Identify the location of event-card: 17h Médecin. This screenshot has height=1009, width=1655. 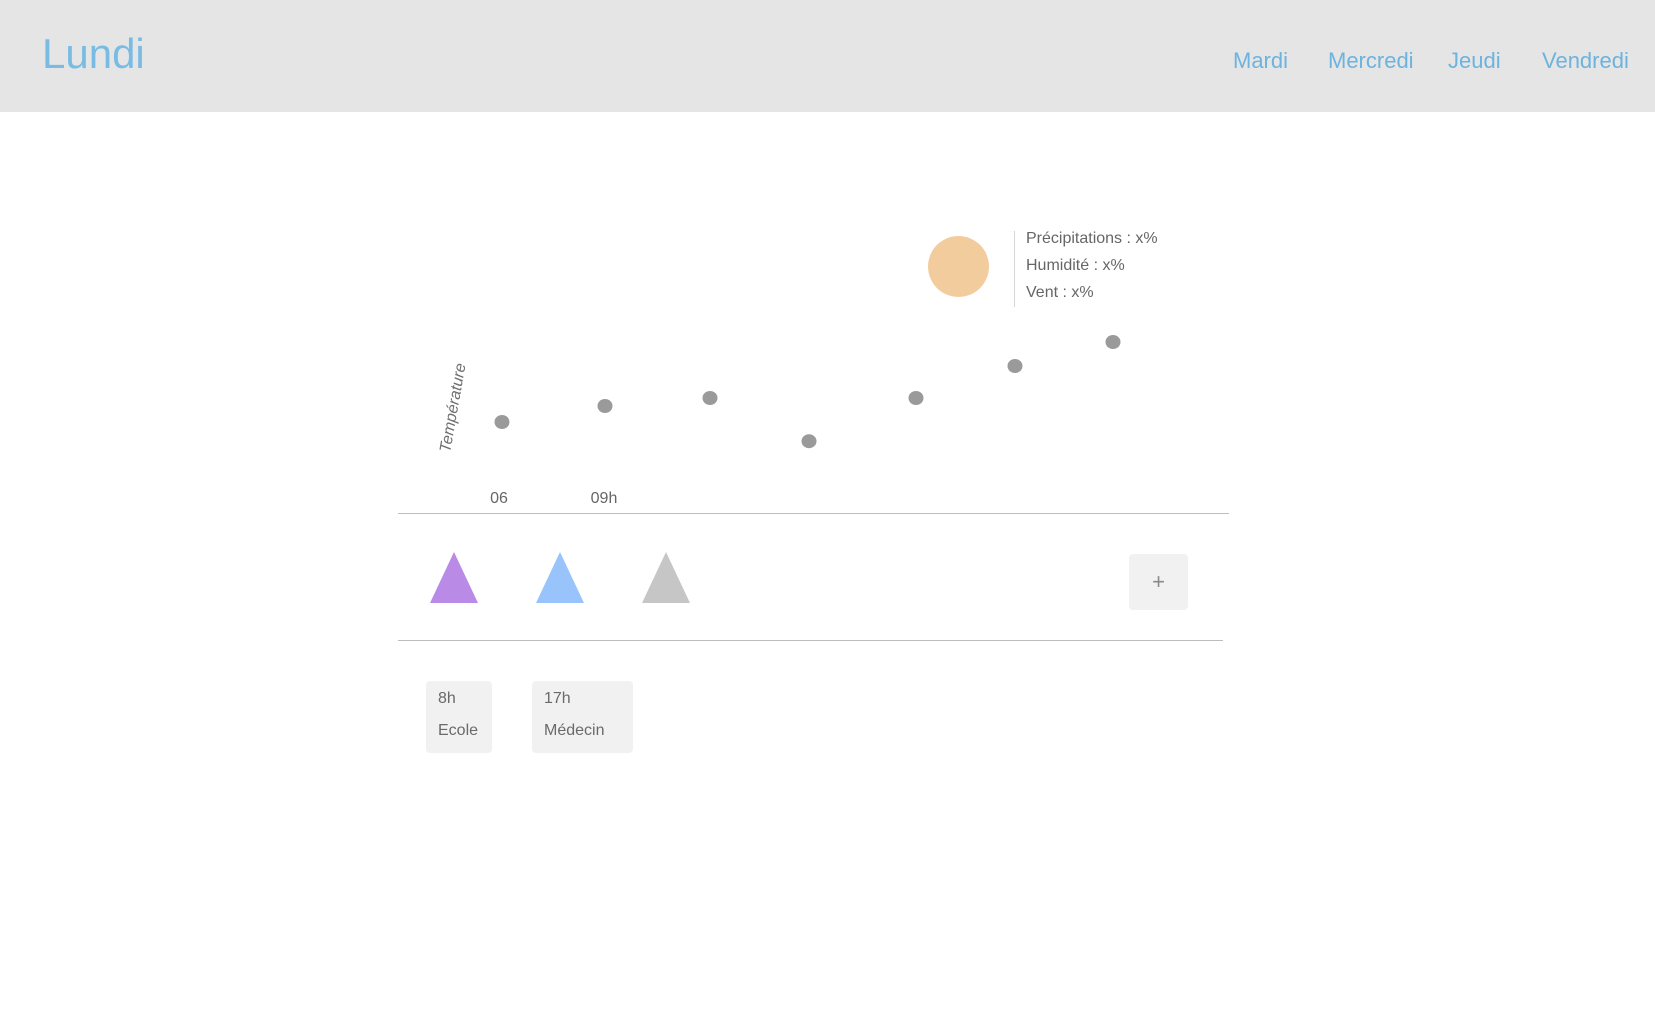
(582, 717).